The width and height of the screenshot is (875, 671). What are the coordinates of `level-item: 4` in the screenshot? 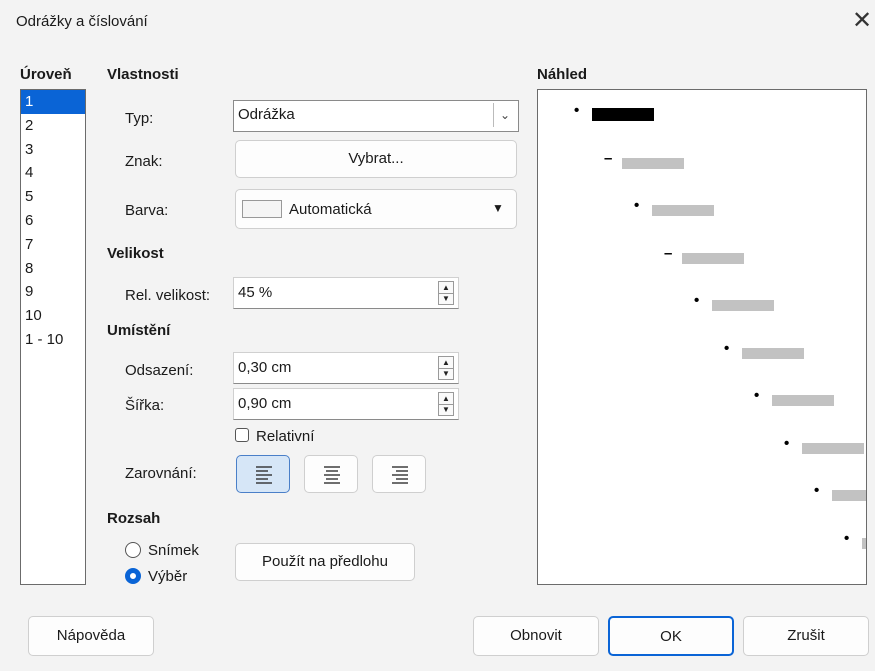 It's located at (53, 173).